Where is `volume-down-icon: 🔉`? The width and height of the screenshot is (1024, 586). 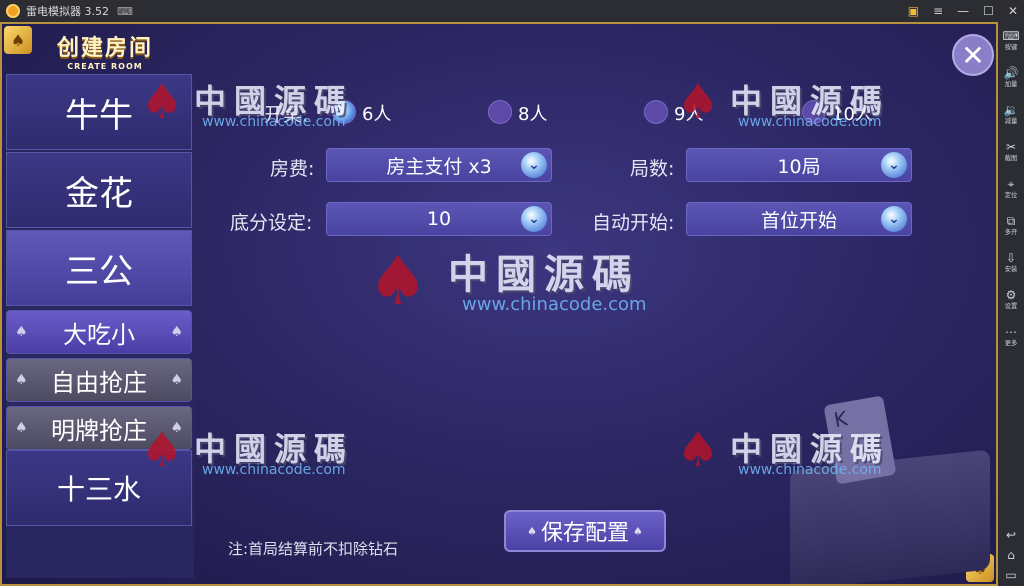 volume-down-icon: 🔉 is located at coordinates (1011, 109).